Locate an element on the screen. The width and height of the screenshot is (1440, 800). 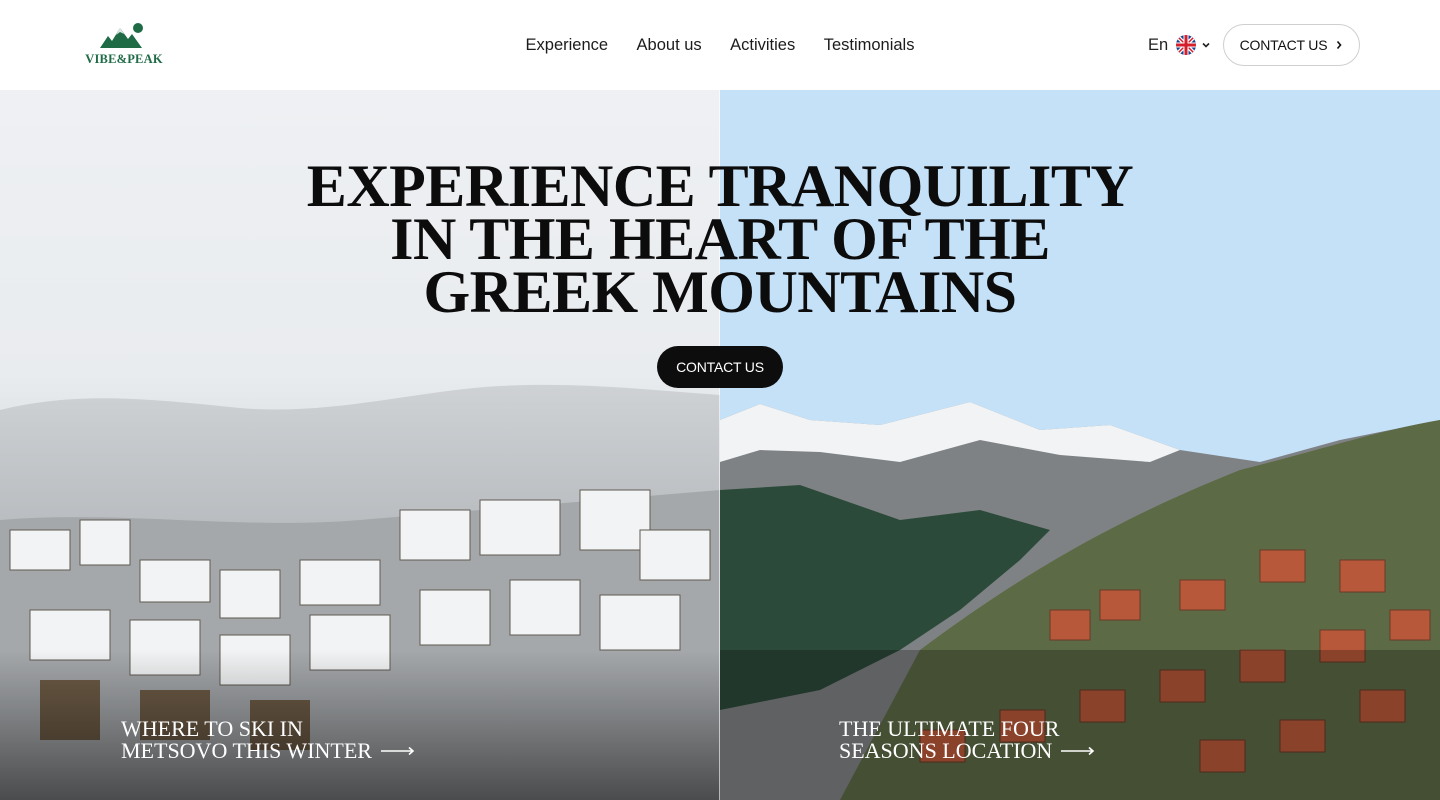
contact-us-header-button: CONTACT US is located at coordinates (1291, 45).